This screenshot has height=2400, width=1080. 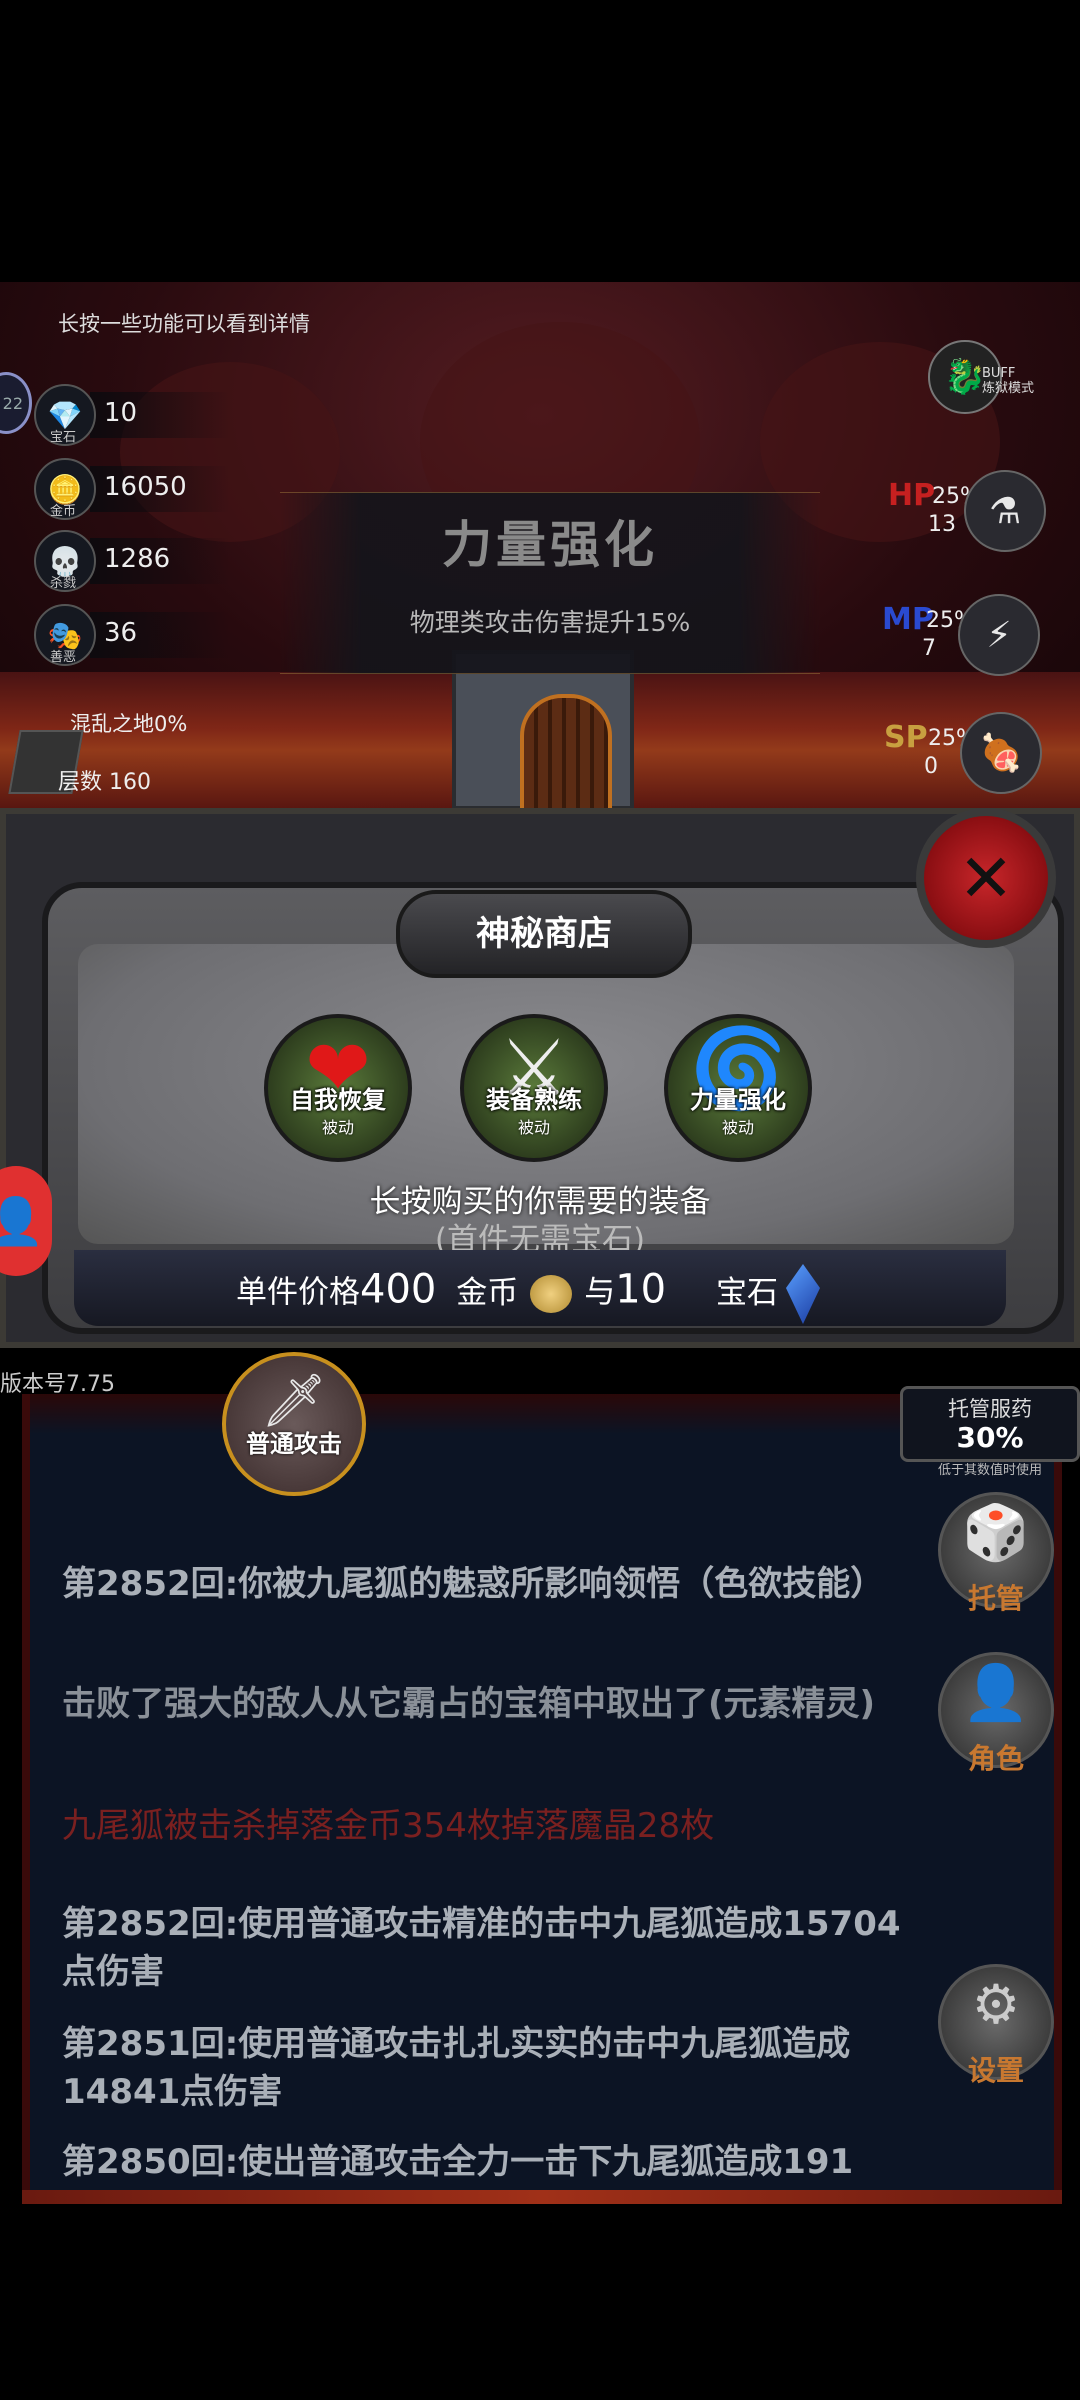 I want to click on food-icon: 🍖, so click(x=1001, y=753).